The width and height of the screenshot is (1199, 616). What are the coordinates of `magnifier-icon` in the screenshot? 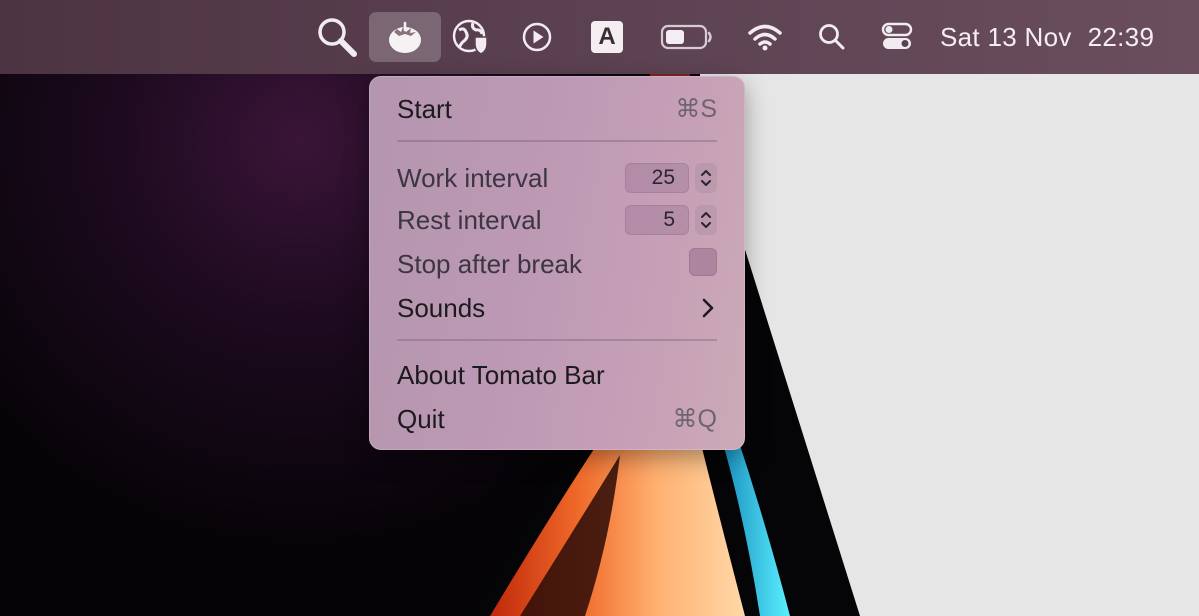 It's located at (337, 37).